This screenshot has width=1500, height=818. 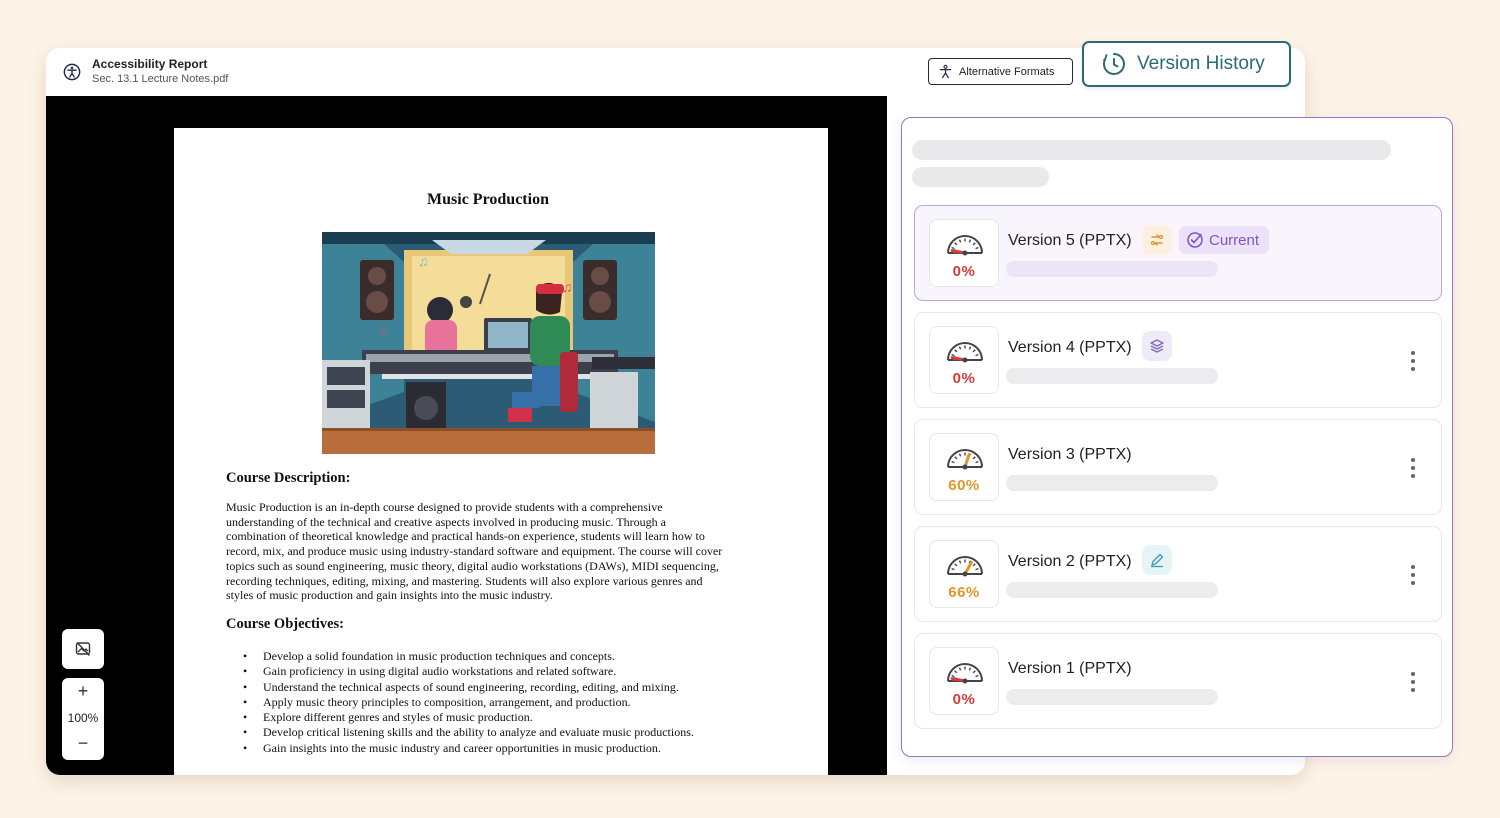 I want to click on image-off-icon, so click(x=83, y=649).